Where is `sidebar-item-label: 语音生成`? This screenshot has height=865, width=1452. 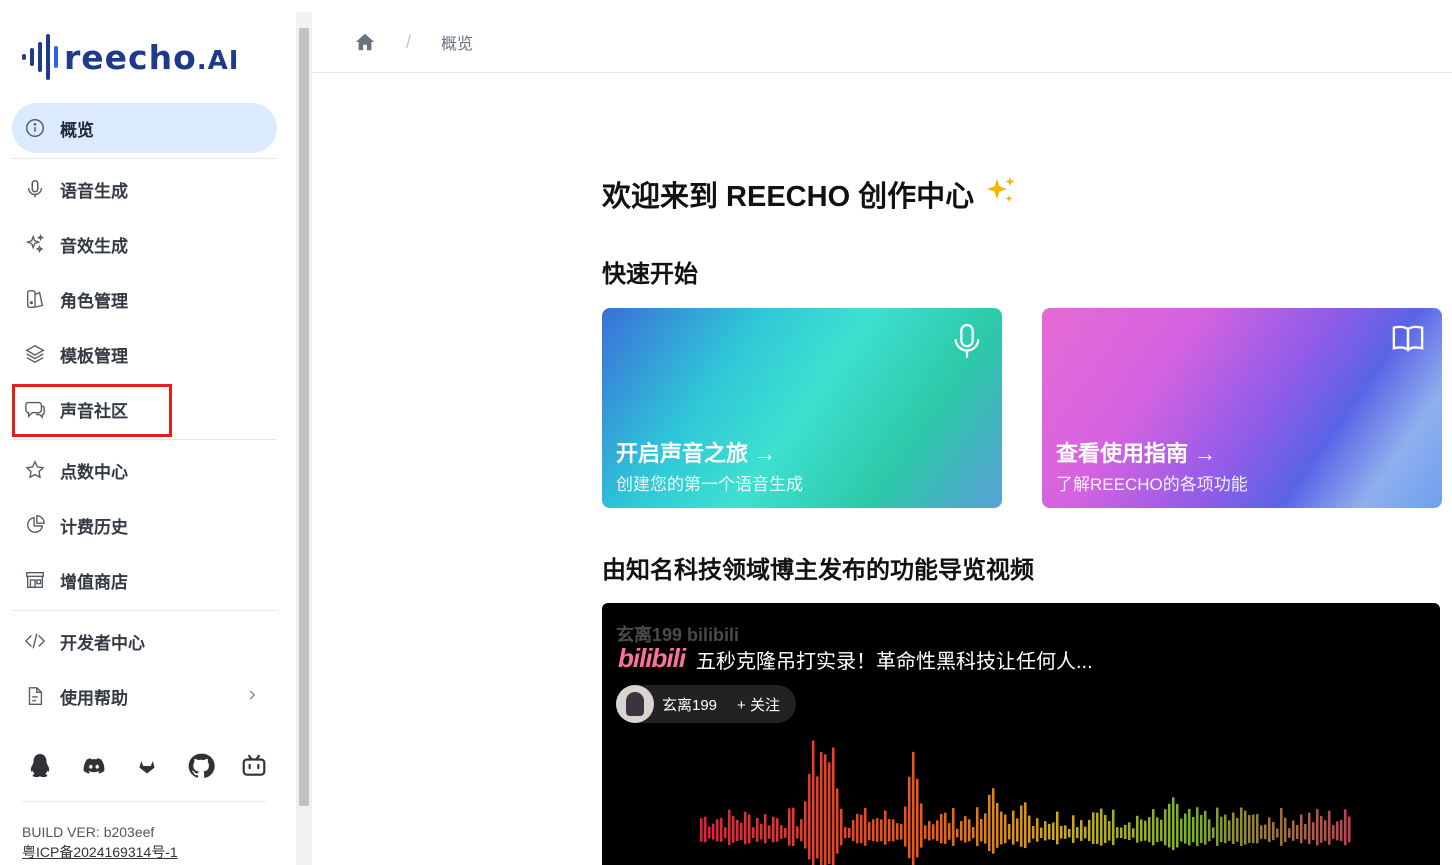 sidebar-item-label: 语音生成 is located at coordinates (94, 191).